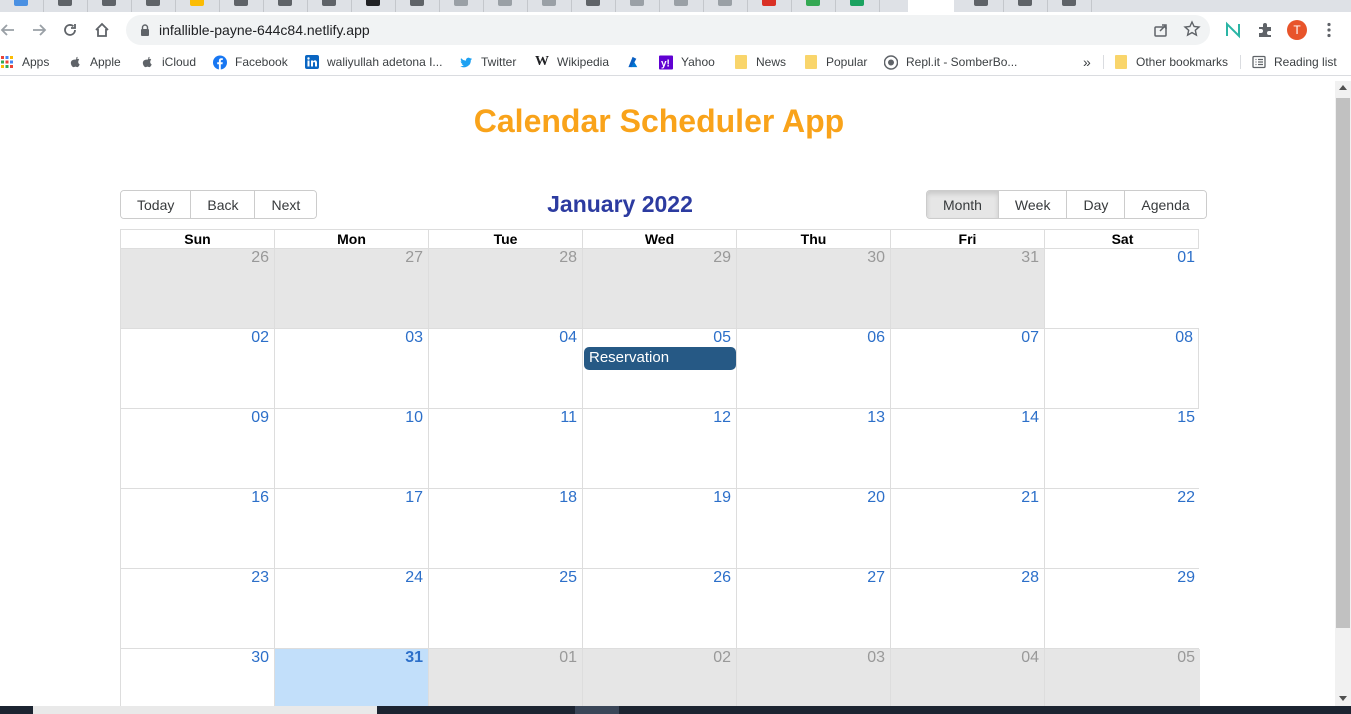 The image size is (1351, 714). Describe the element at coordinates (250, 62) in the screenshot. I see `bookmark-facebook: Facebook` at that location.